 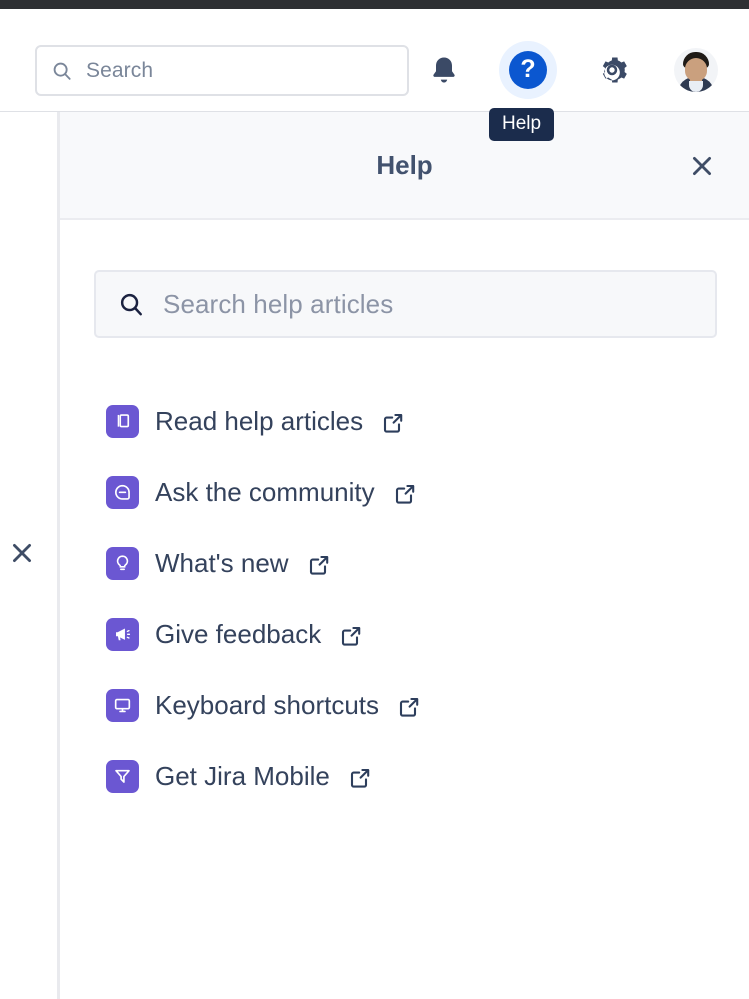 I want to click on profile-button, so click(x=696, y=70).